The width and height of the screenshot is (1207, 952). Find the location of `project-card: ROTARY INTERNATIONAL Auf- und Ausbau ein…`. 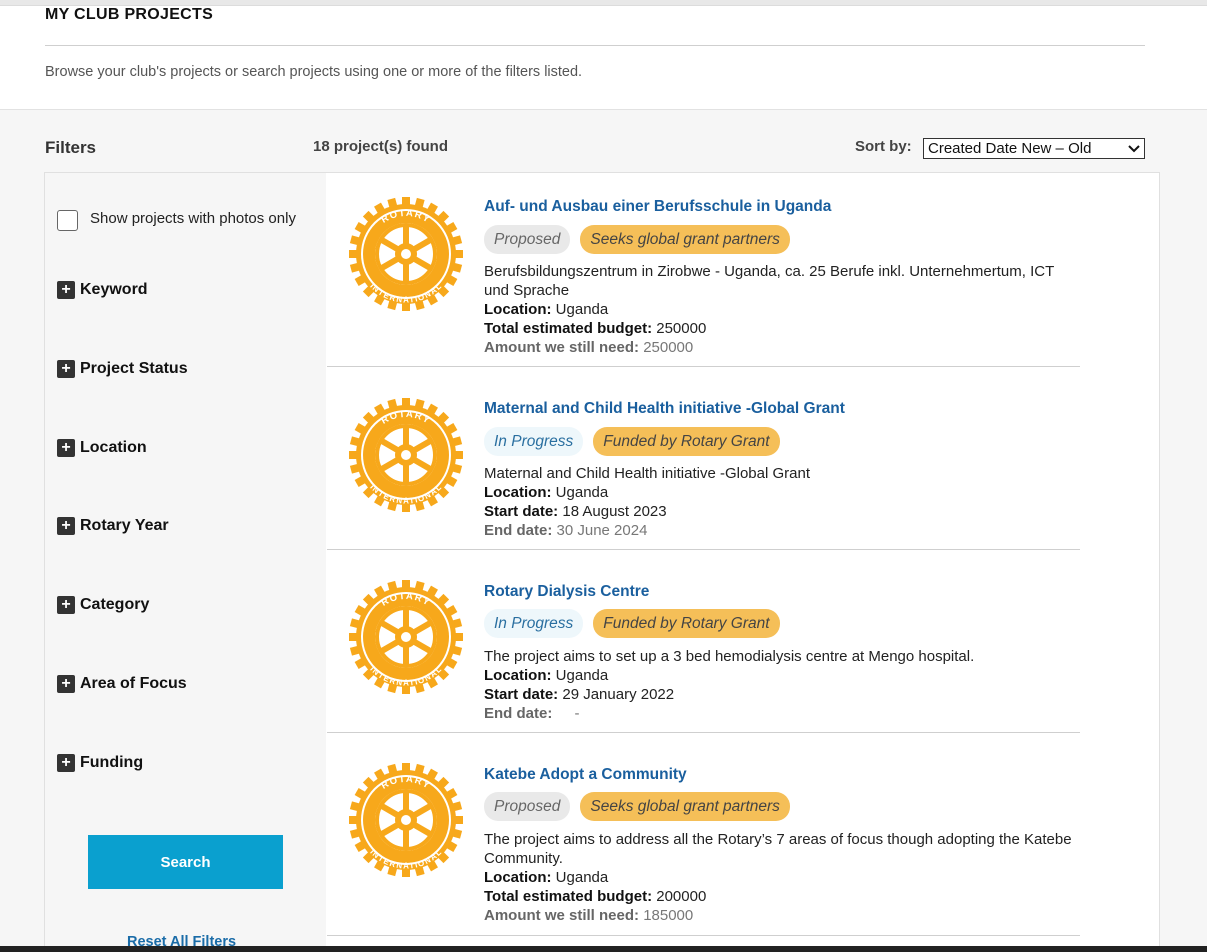

project-card: ROTARY INTERNATIONAL Auf- und Ausbau ein… is located at coordinates (703, 270).